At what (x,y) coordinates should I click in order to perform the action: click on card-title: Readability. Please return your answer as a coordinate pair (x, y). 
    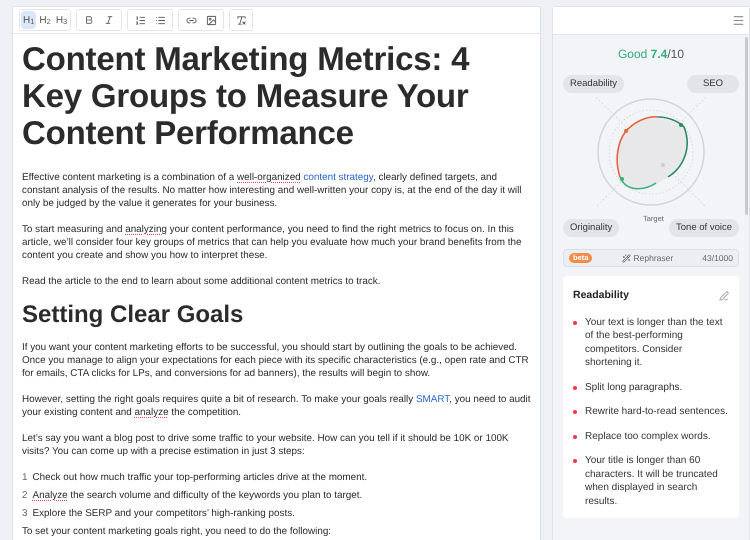
    Looking at the image, I should click on (601, 295).